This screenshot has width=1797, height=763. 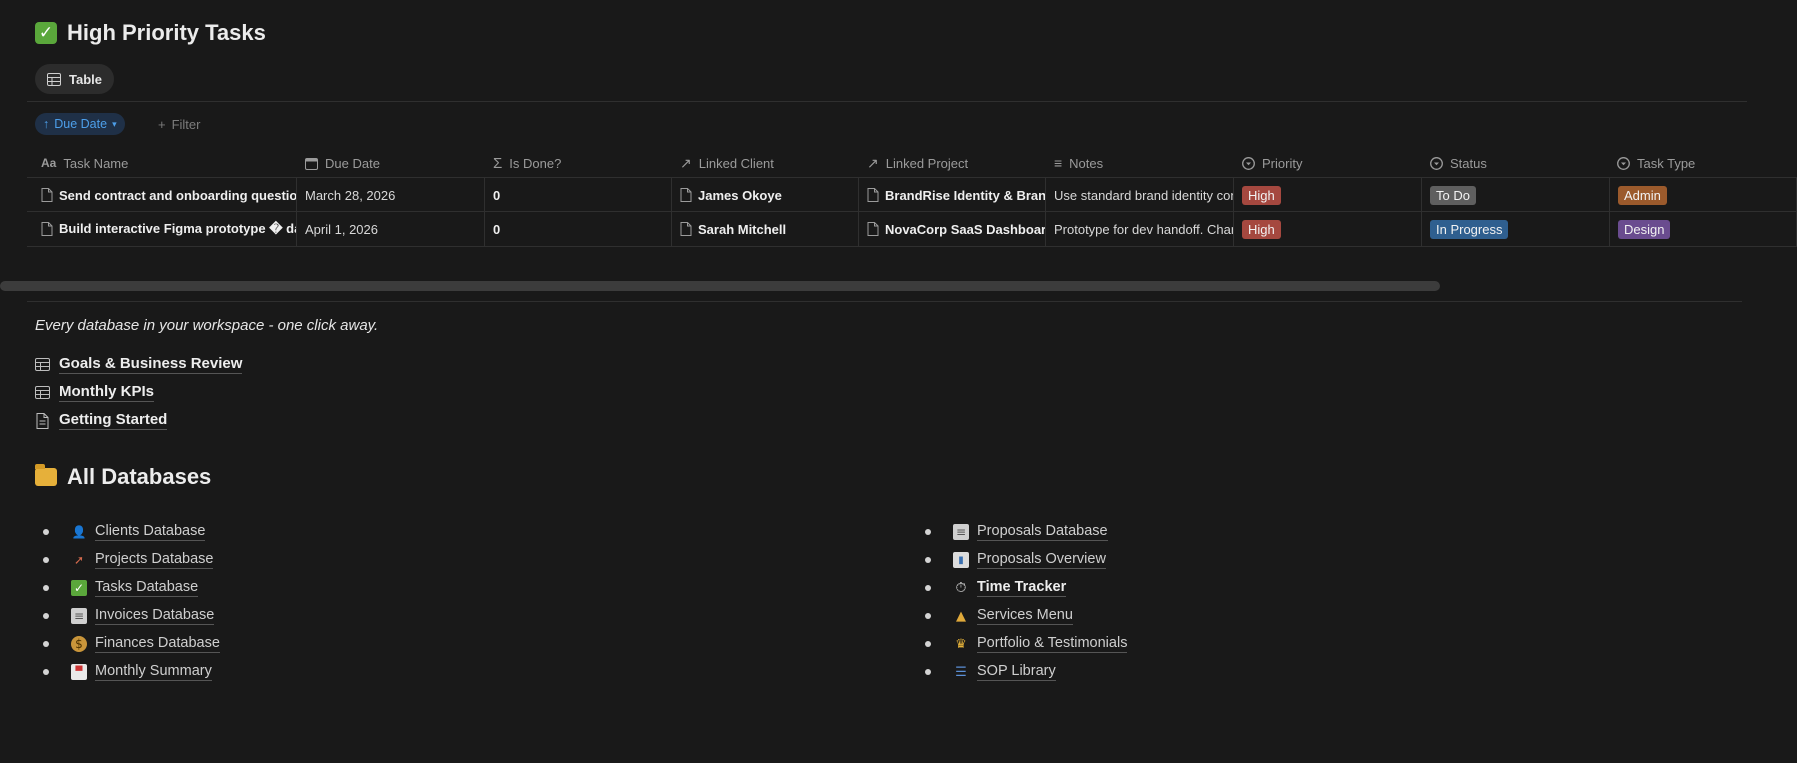 I want to click on link-goals-business-review: Goals & Business Review, so click(x=139, y=364).